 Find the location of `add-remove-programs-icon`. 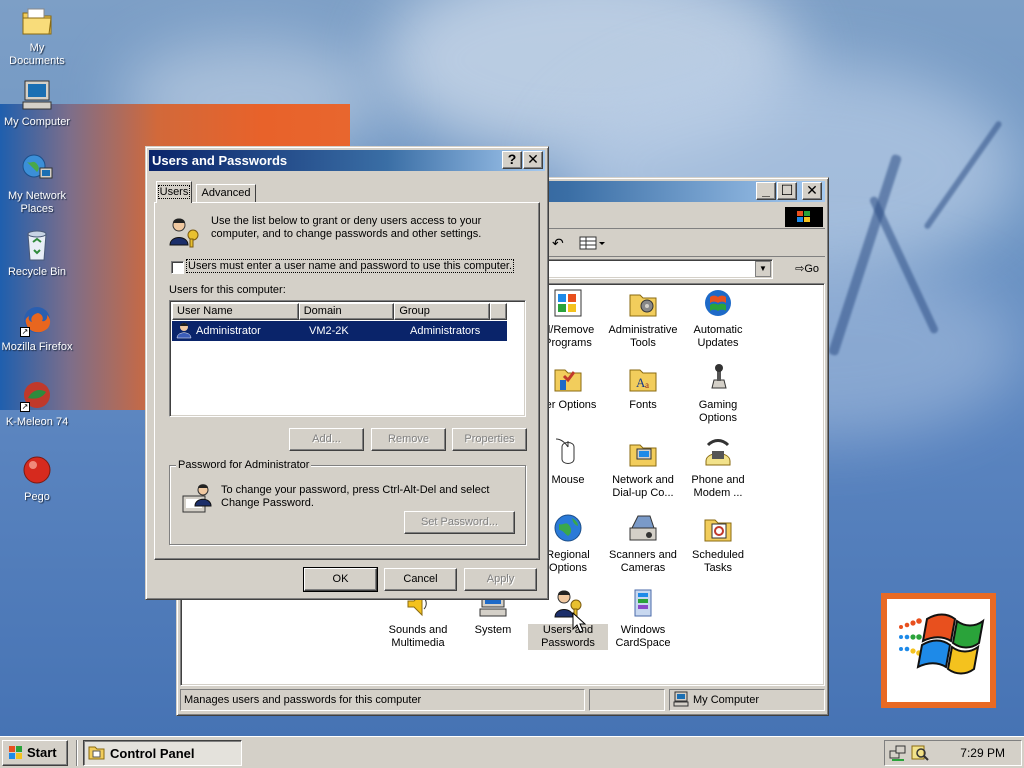

add-remove-programs-icon is located at coordinates (568, 303).